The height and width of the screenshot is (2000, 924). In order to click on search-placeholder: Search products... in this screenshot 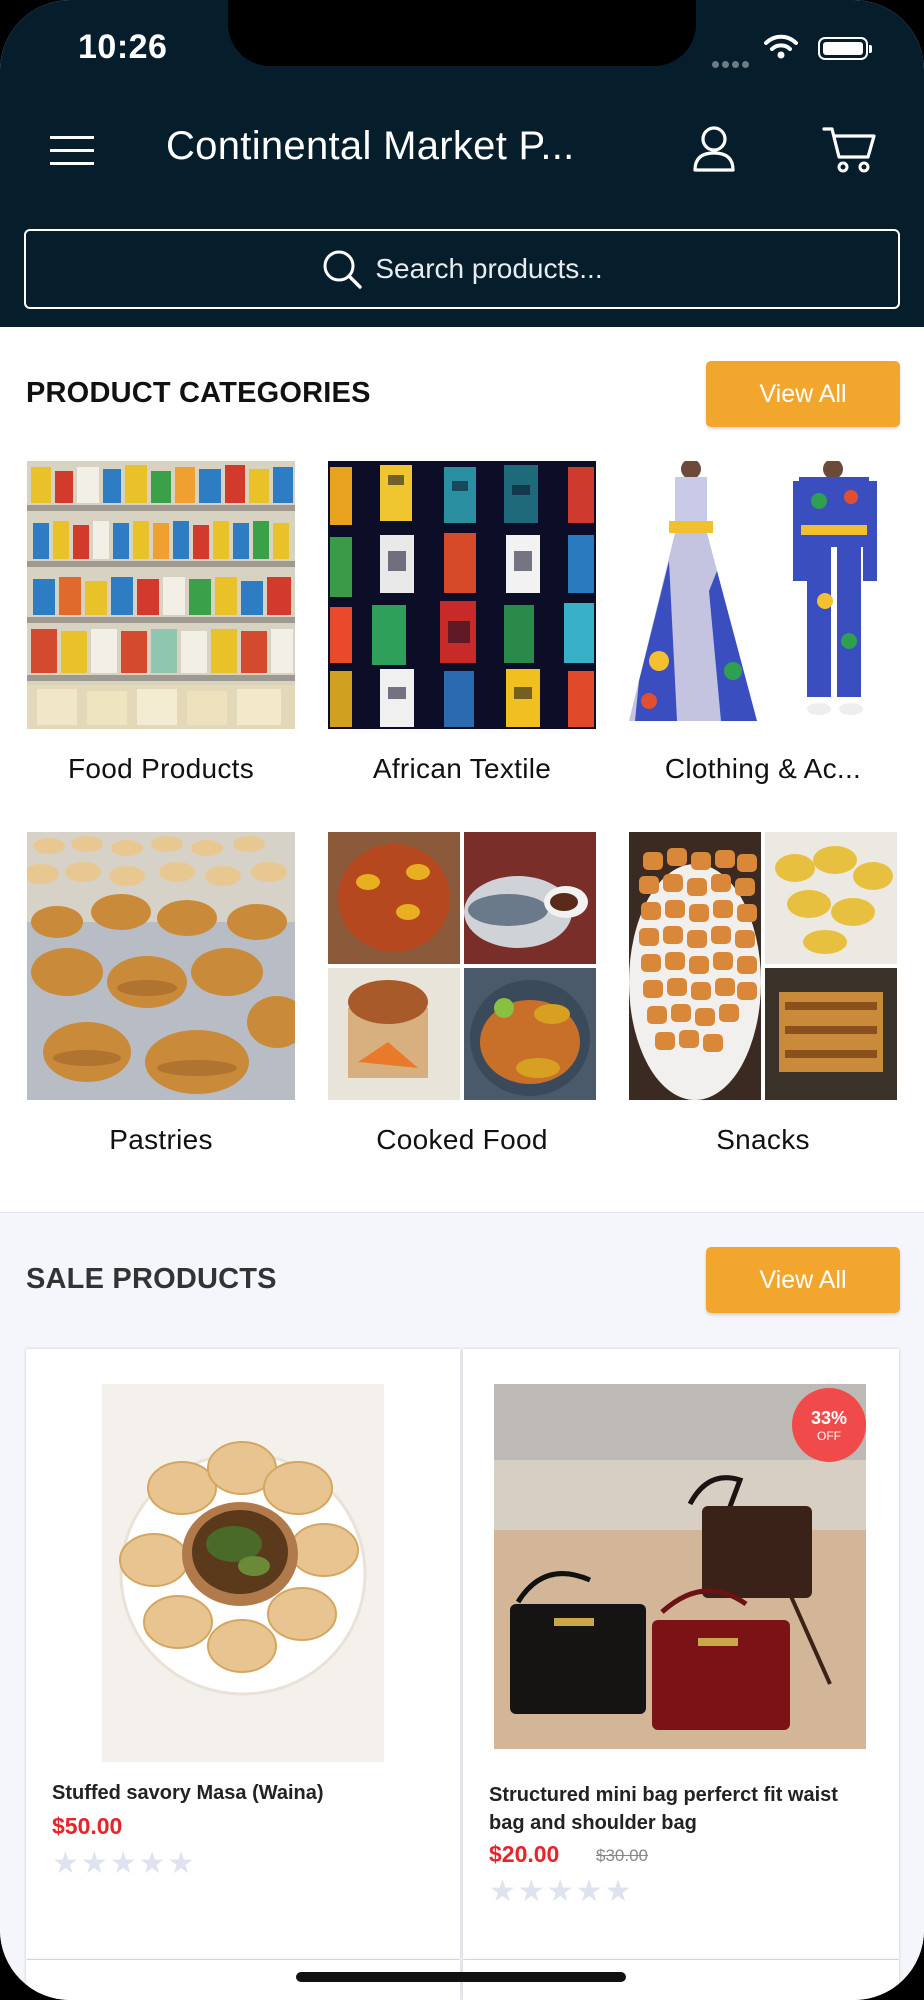, I will do `click(489, 268)`.